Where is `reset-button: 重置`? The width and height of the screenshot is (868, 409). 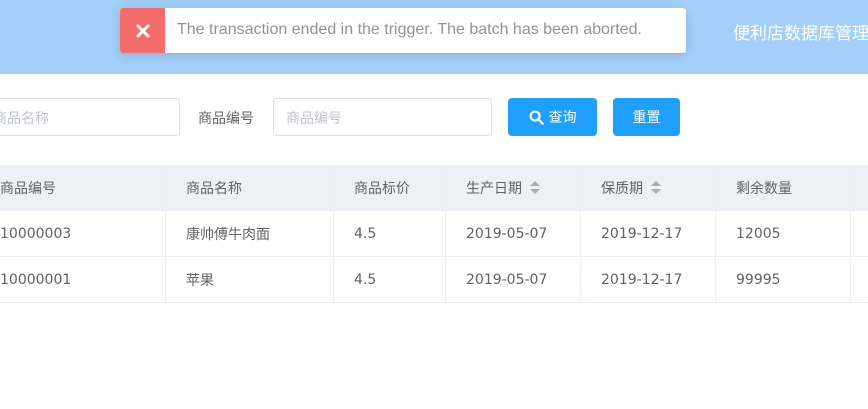
reset-button: 重置 is located at coordinates (646, 117).